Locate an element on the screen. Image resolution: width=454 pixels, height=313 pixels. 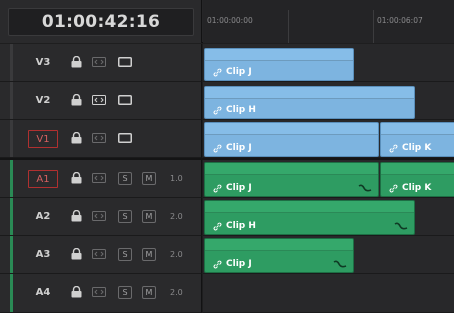
track-lane-v1: Clip J Clip K is located at coordinates (328, 139).